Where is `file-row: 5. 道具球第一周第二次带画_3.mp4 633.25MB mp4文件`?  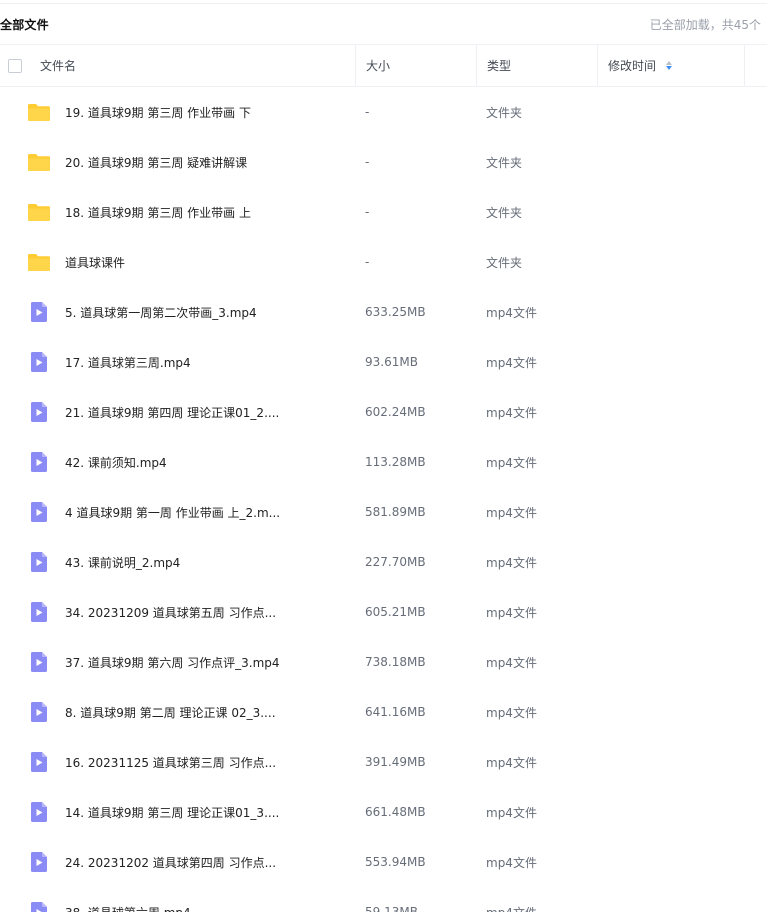
file-row: 5. 道具球第一周第二次带画_3.mp4 633.25MB mp4文件 is located at coordinates (383, 312).